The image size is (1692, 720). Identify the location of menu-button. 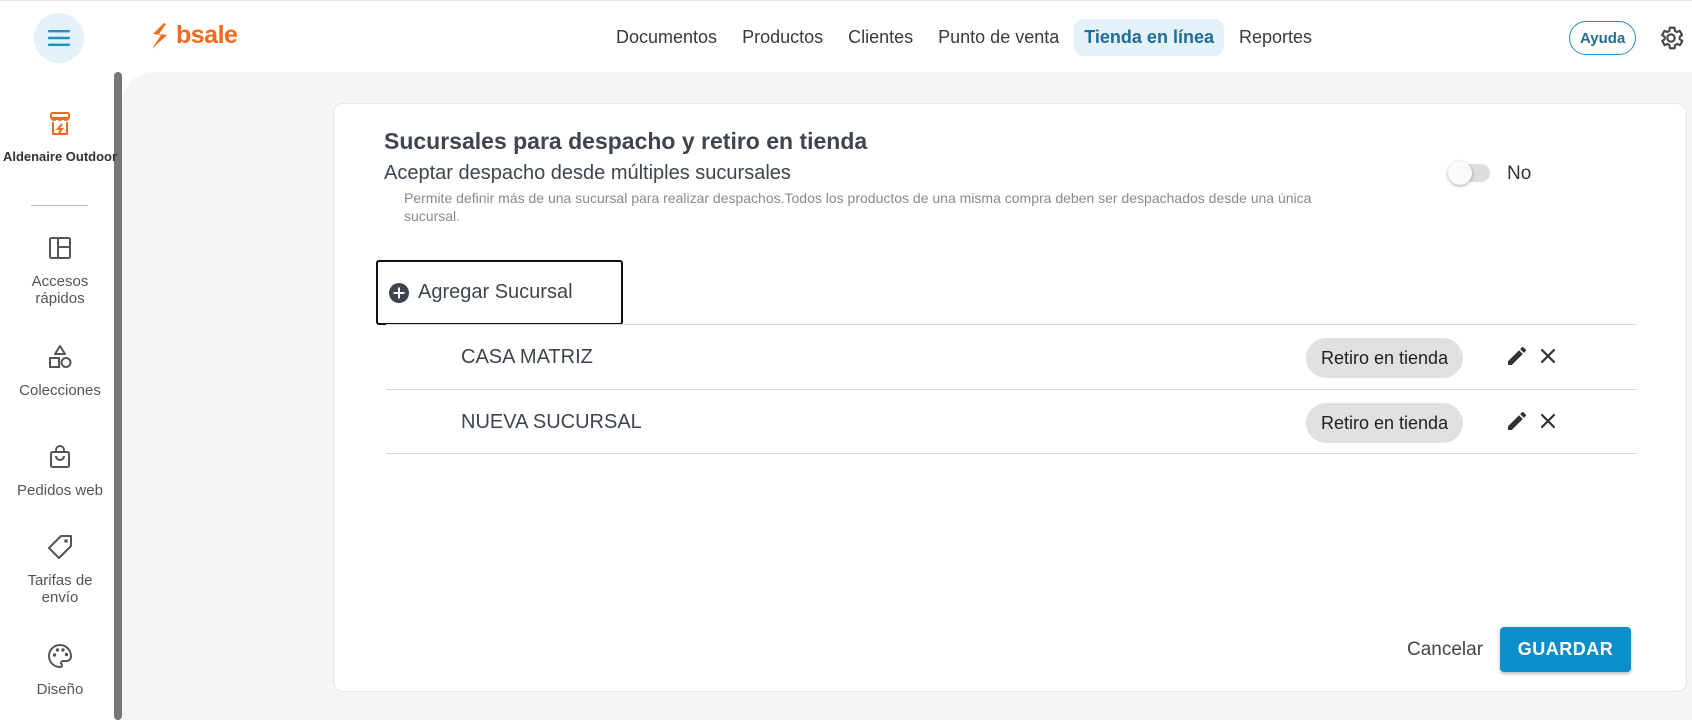
(59, 38).